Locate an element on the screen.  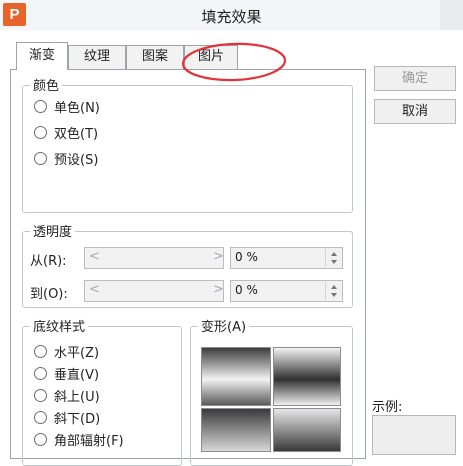
transparency-to-slider is located at coordinates (154, 291).